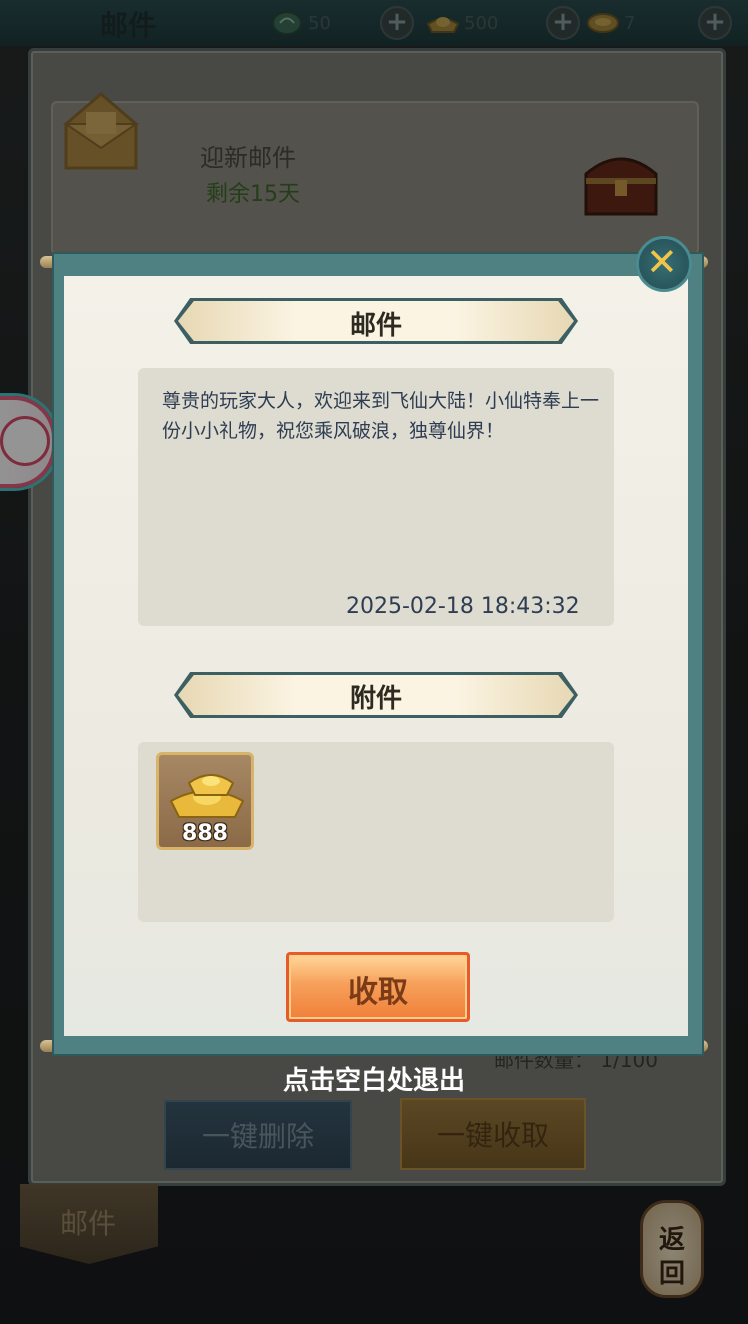 This screenshot has height=1324, width=748. I want to click on attachment-item: 888, so click(205, 801).